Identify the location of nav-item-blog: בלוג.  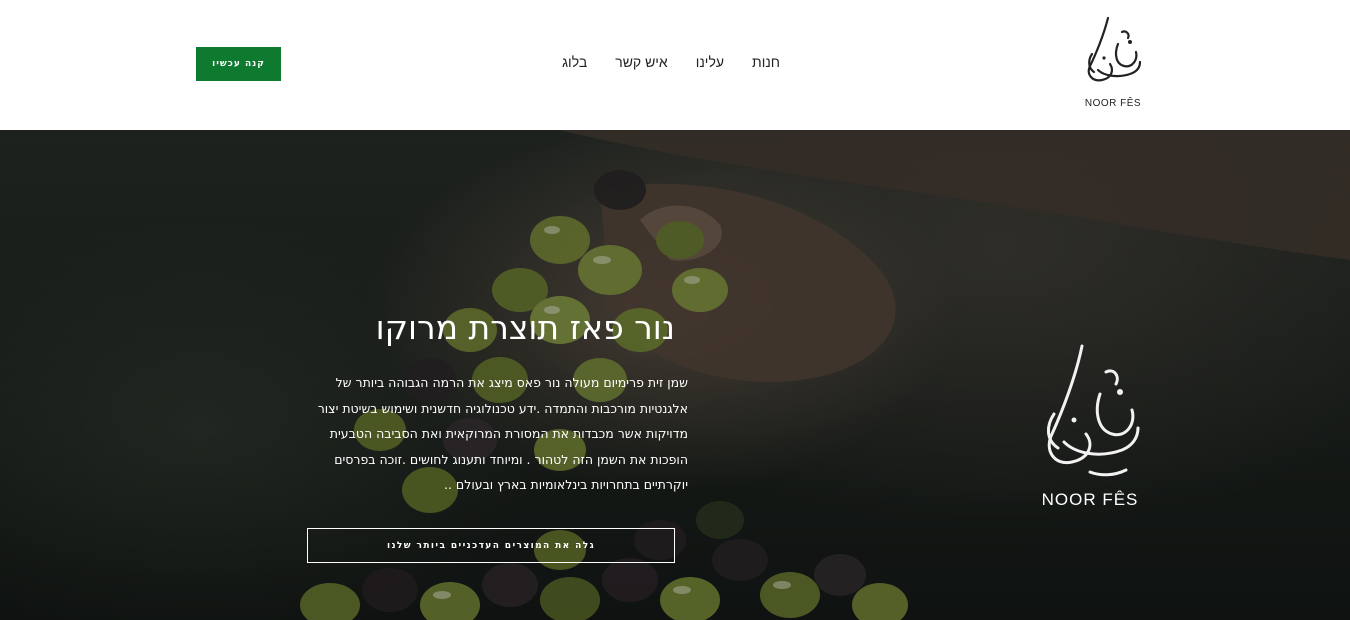
(574, 64).